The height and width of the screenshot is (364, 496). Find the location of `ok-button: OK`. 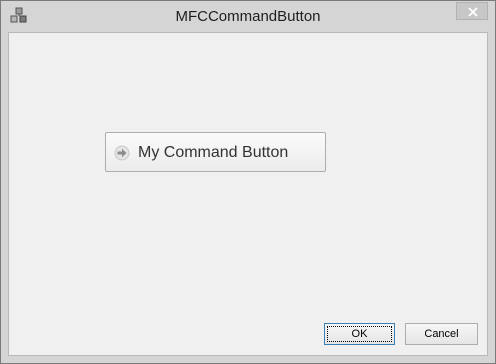

ok-button: OK is located at coordinates (359, 334).